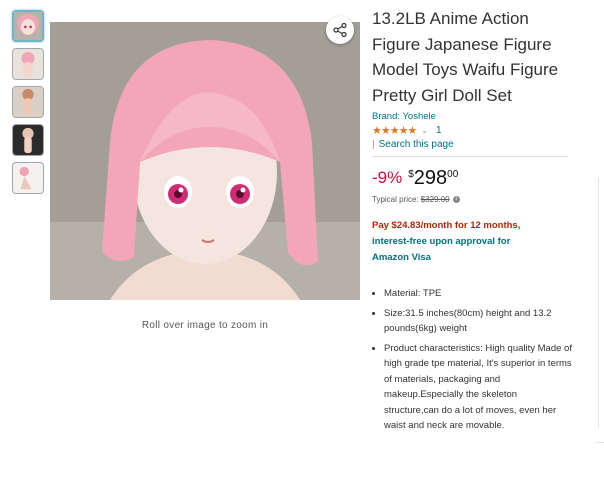 This screenshot has width=604, height=501. I want to click on rating-count-link: 1, so click(439, 130).